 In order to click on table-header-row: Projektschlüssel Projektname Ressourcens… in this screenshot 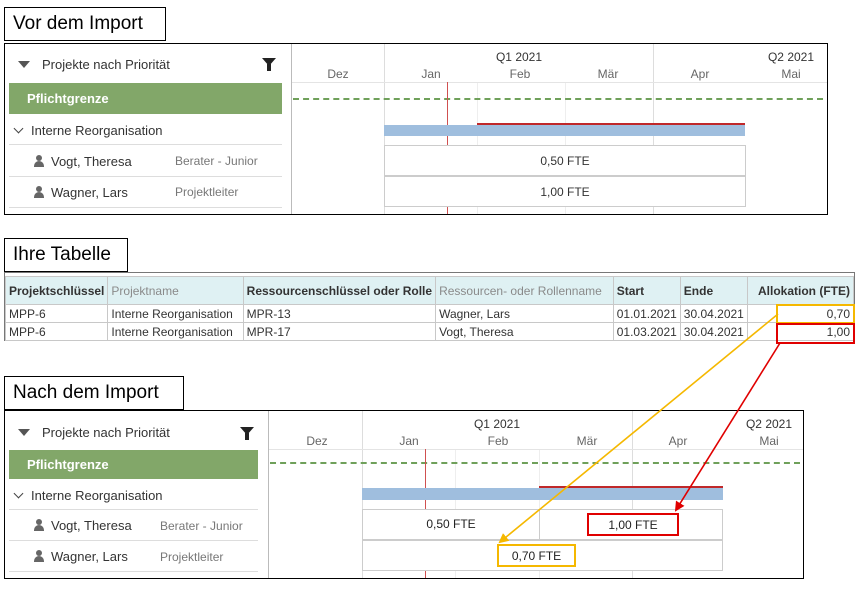, I will do `click(429, 290)`.